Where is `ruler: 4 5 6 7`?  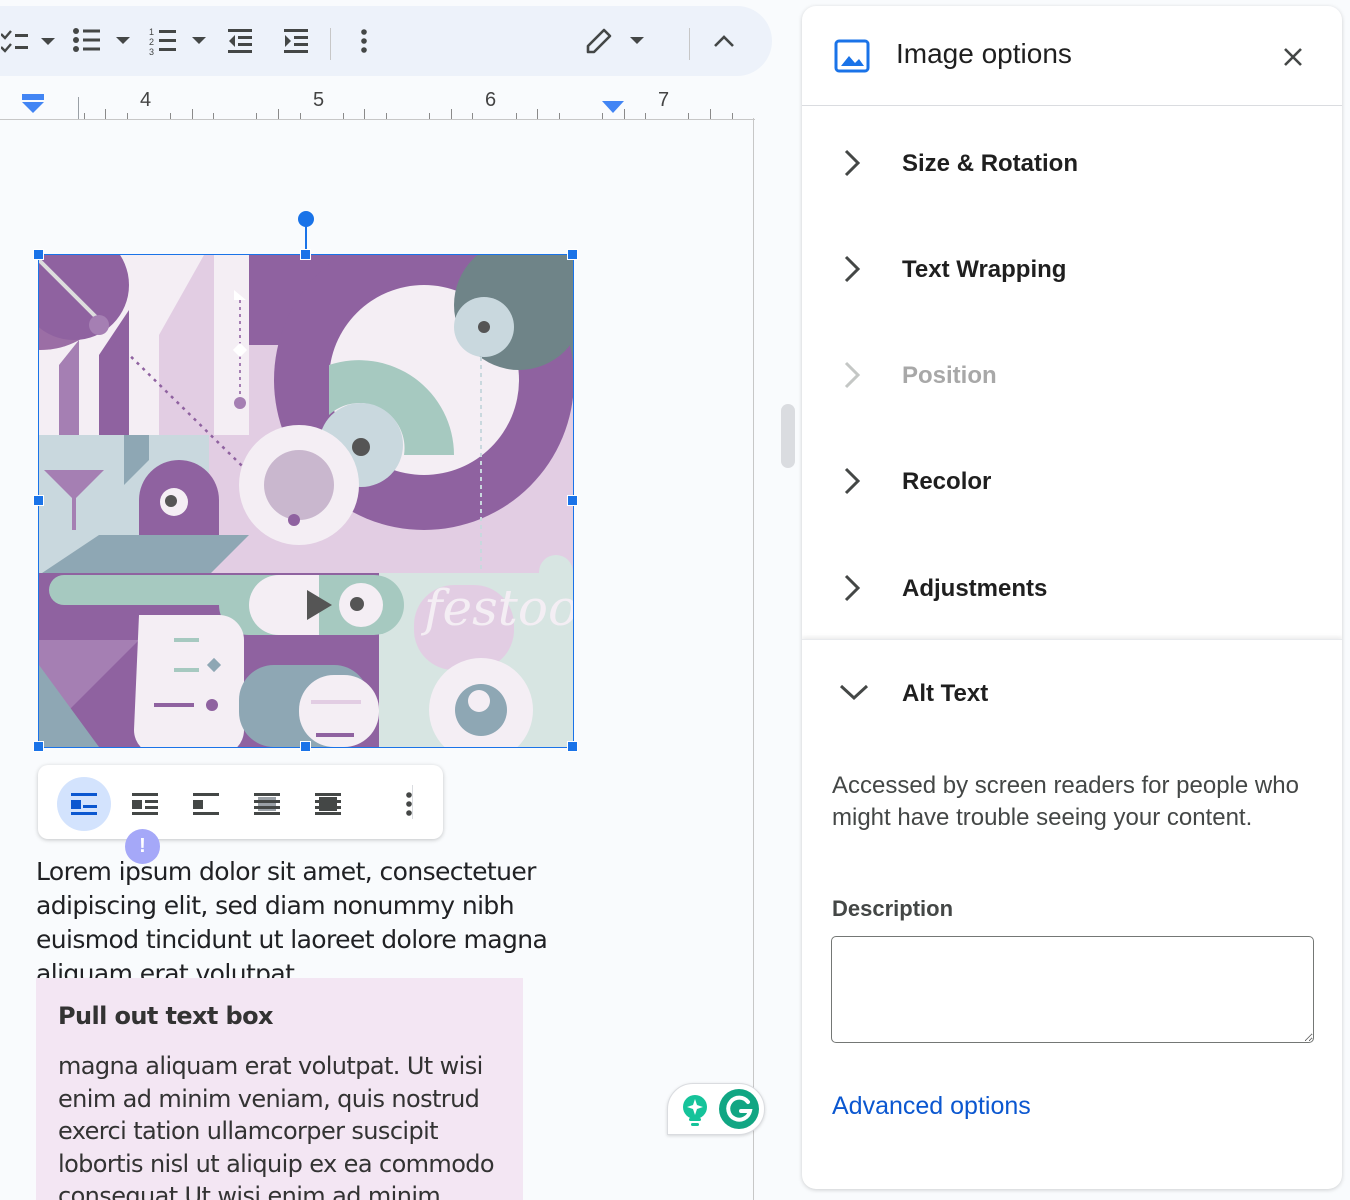 ruler: 4 5 6 7 is located at coordinates (377, 102).